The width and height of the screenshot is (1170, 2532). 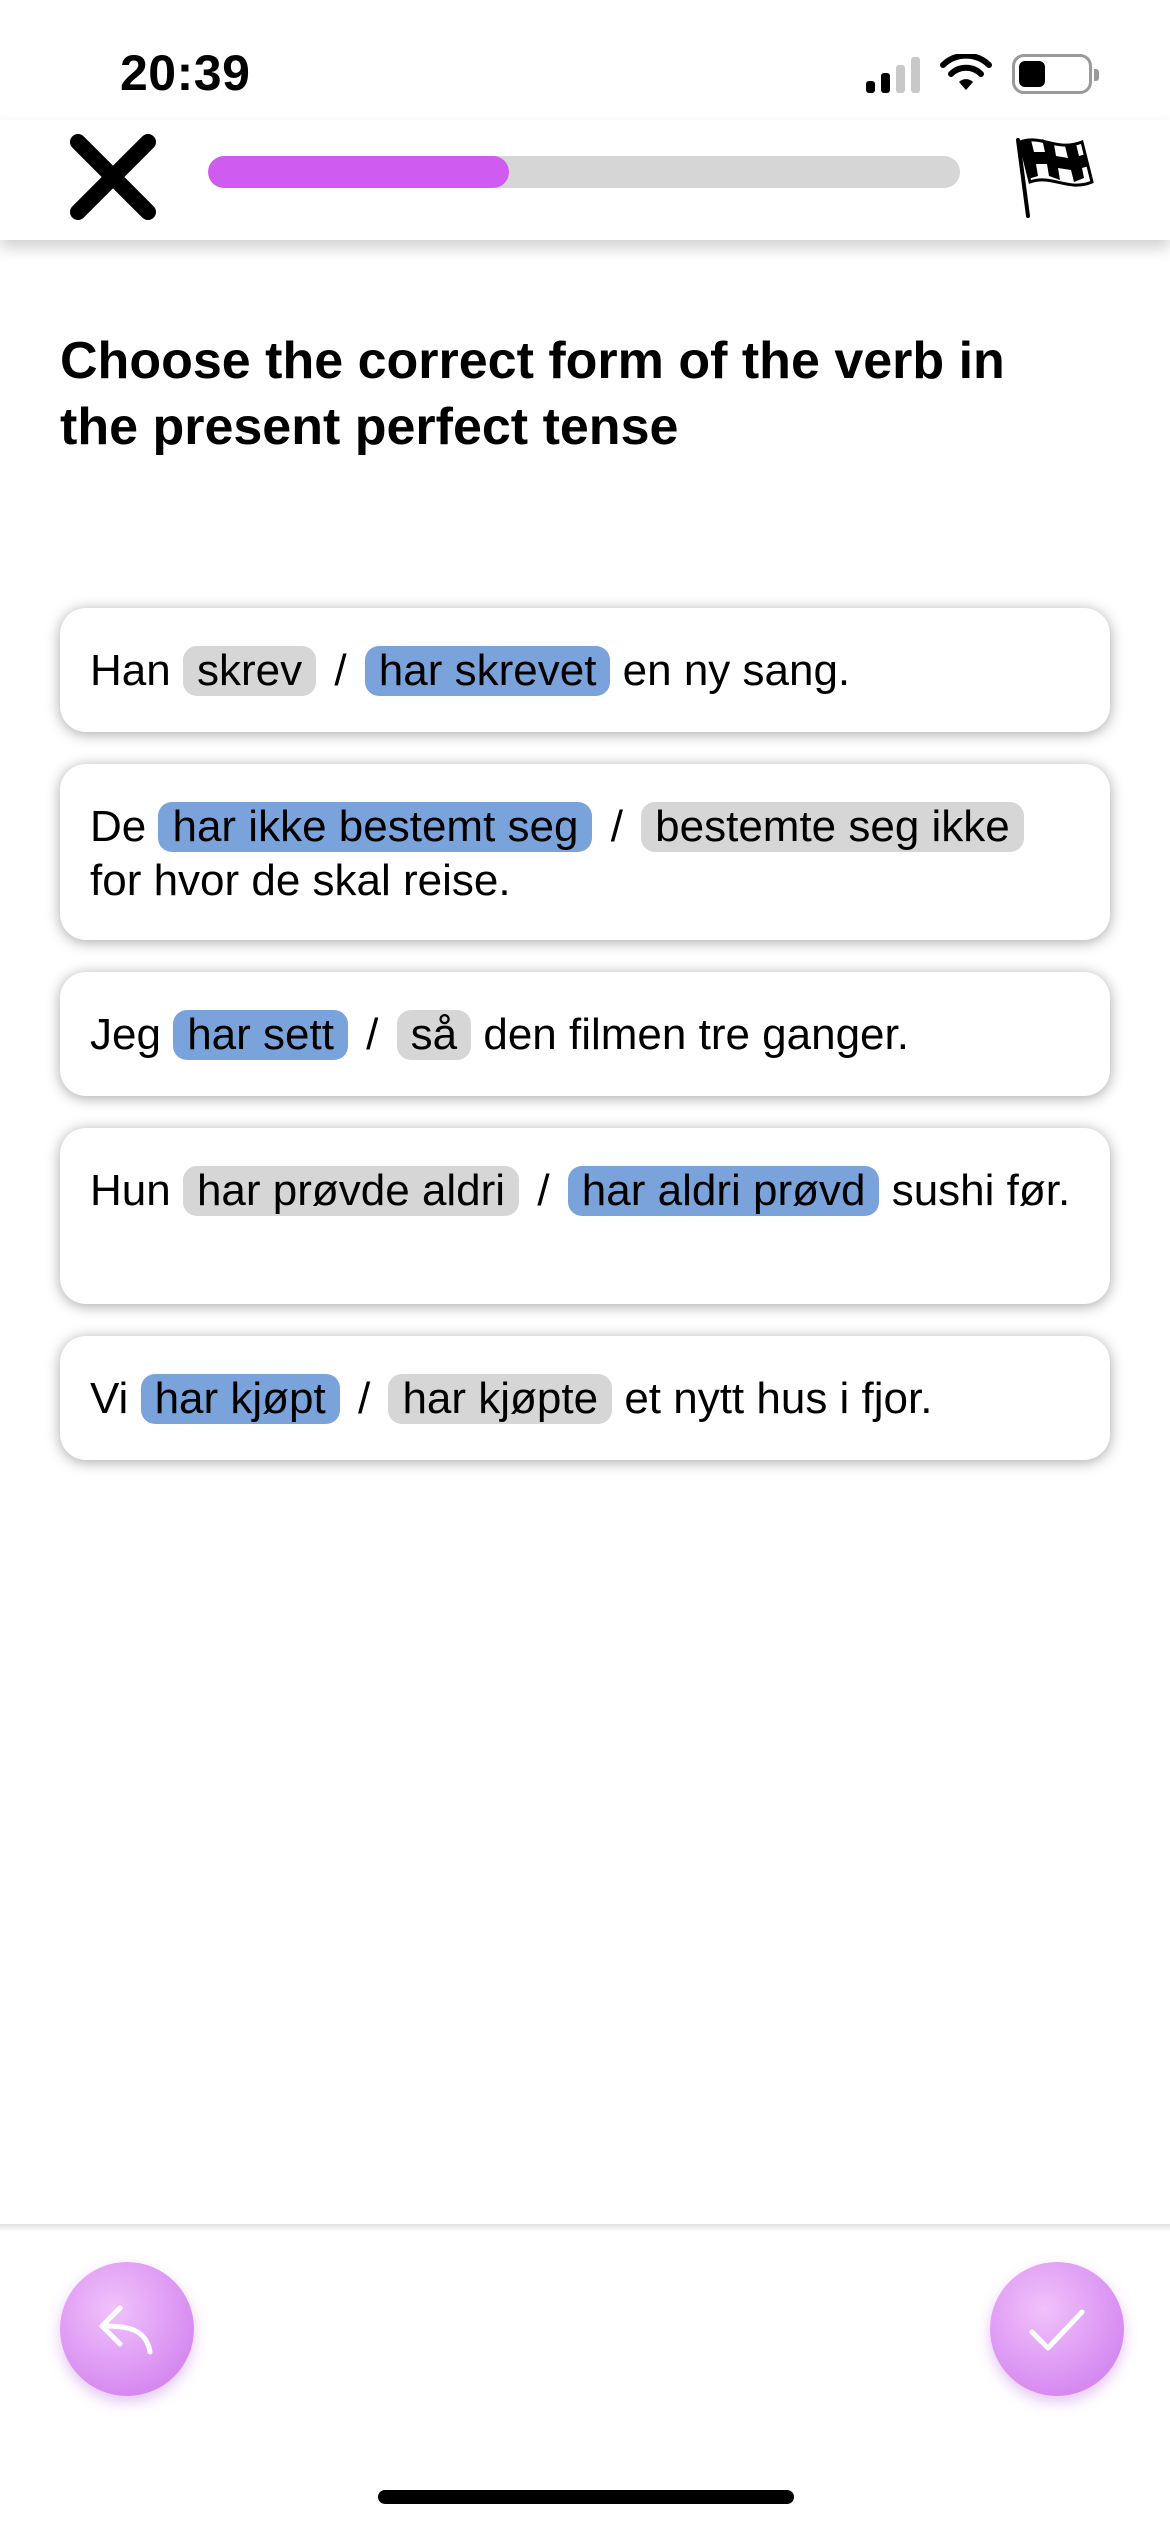 What do you see at coordinates (358, 172) in the screenshot?
I see `progress-fill` at bounding box center [358, 172].